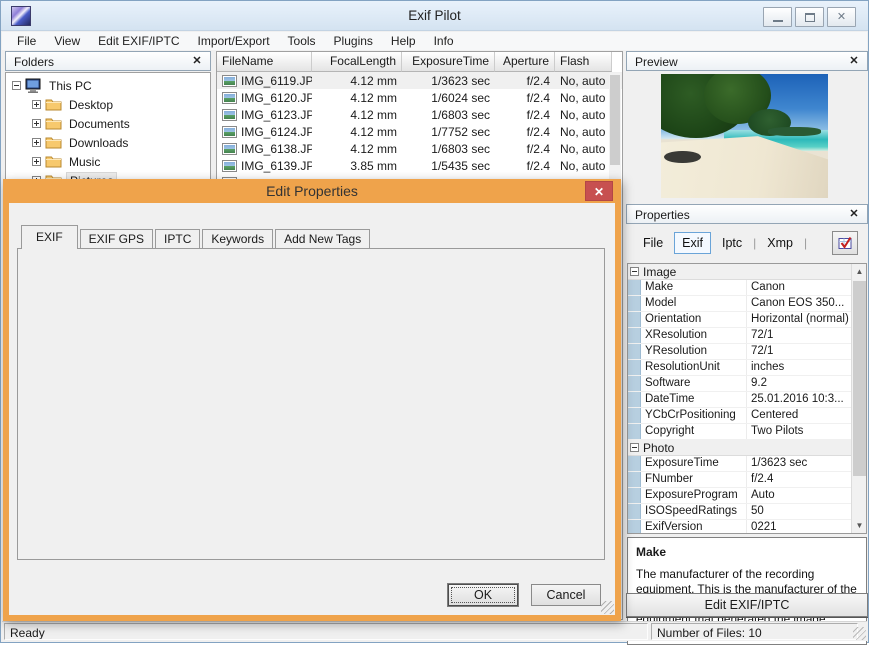 Image resolution: width=869 pixels, height=645 pixels. I want to click on grid-row-fnumber: FNumber f/2.4, so click(747, 480).